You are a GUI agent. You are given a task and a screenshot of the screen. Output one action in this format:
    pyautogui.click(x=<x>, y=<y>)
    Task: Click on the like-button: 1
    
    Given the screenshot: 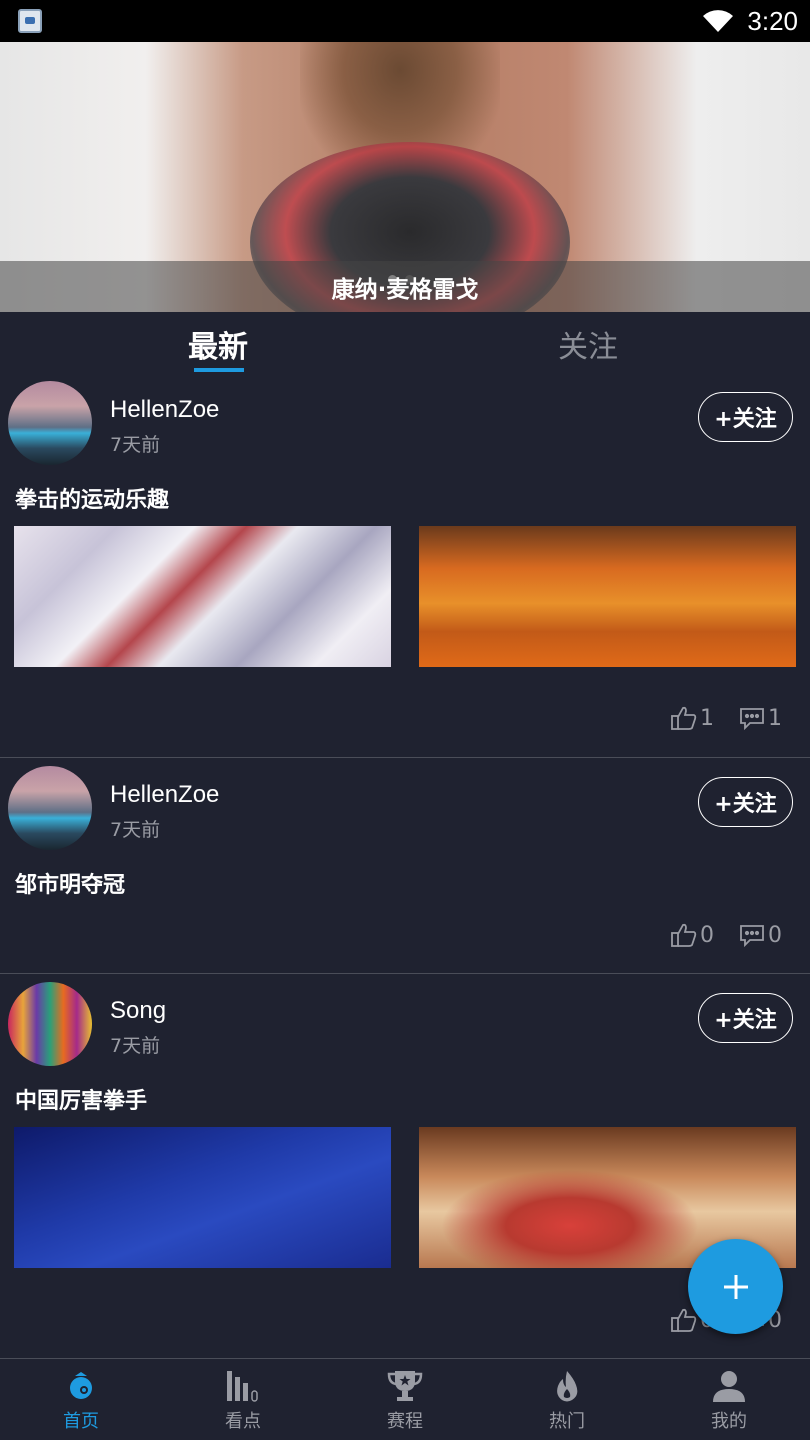 What is the action you would take?
    pyautogui.click(x=692, y=718)
    